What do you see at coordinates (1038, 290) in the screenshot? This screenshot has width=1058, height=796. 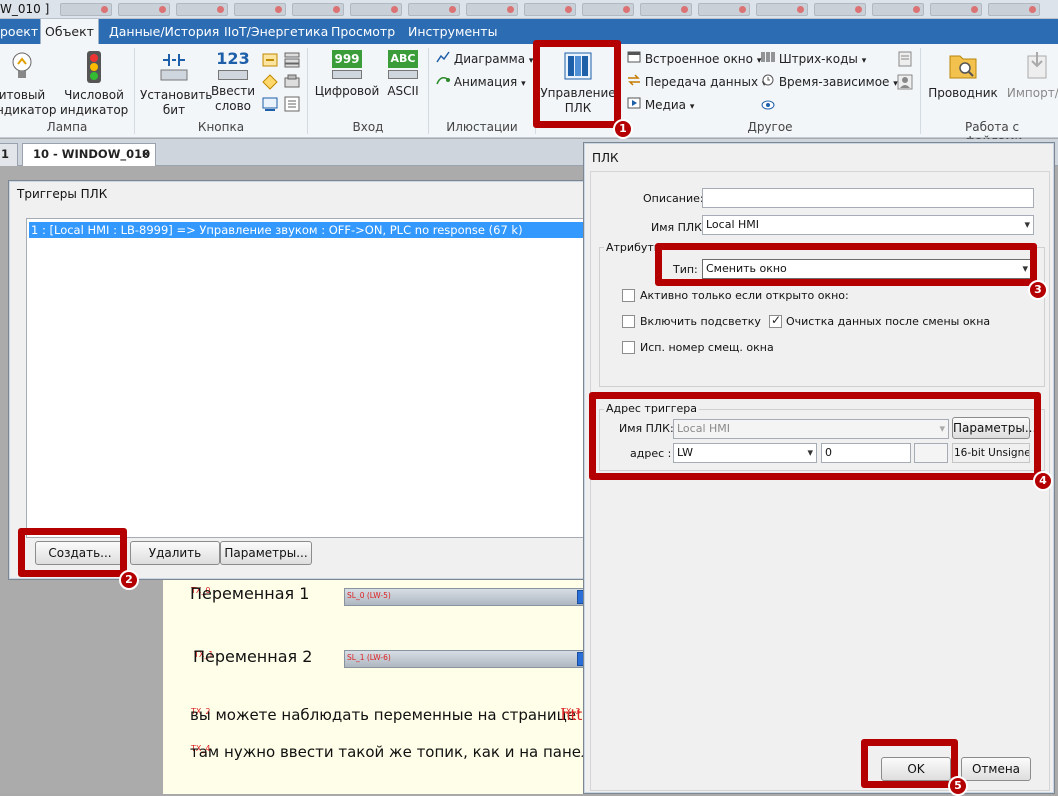 I see `callout-badge: 3` at bounding box center [1038, 290].